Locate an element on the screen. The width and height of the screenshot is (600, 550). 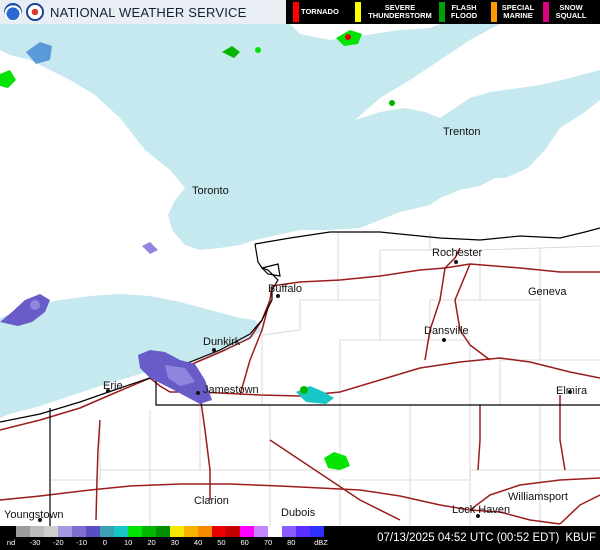
flash-flood-swatch is located at coordinates (442, 12).